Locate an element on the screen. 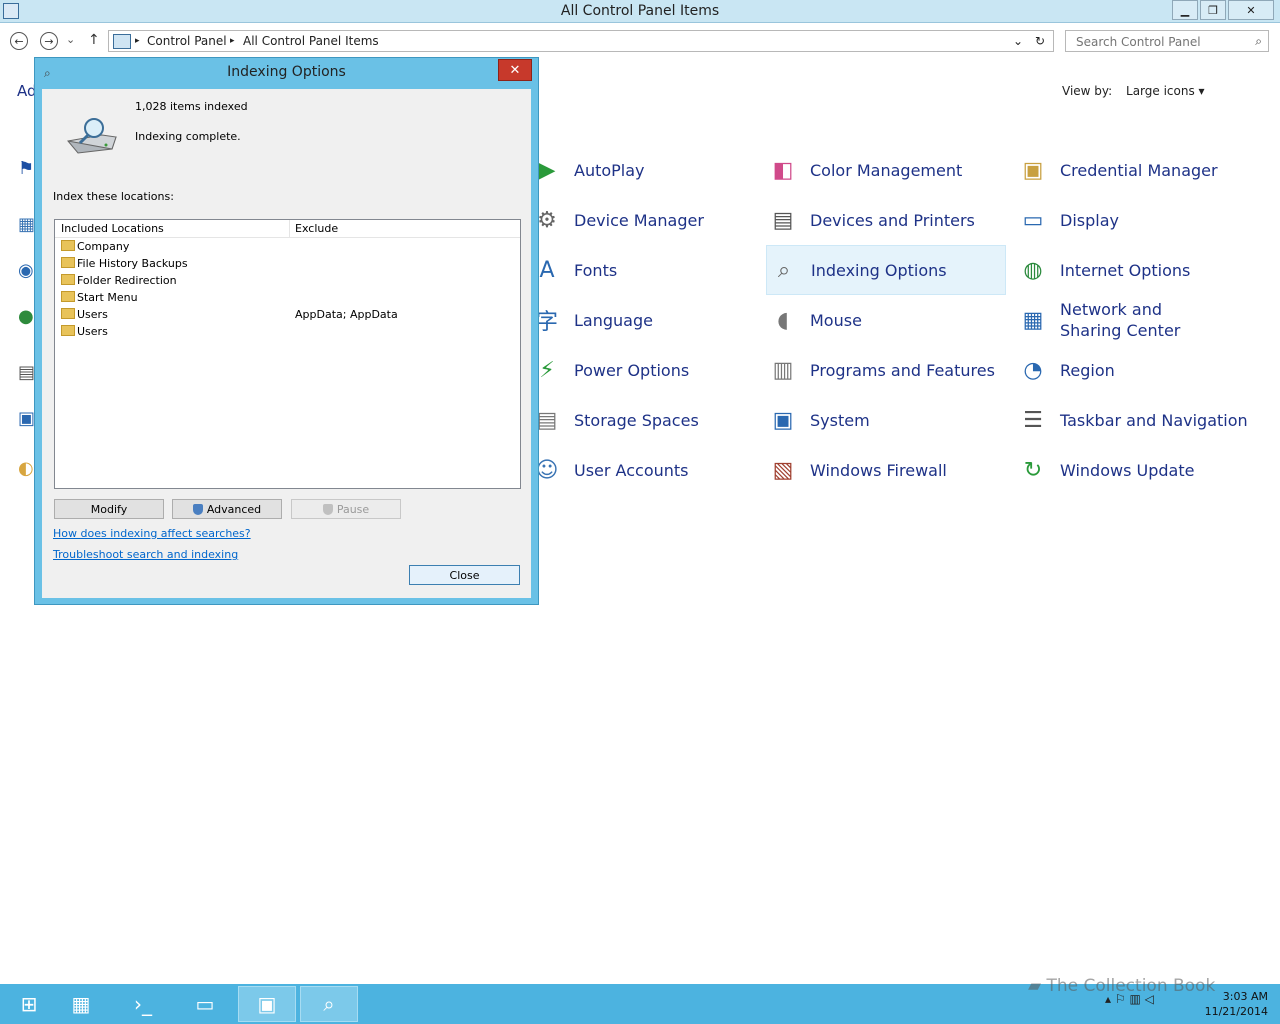  credential-manager-icon: ▣ is located at coordinates (1033, 170).